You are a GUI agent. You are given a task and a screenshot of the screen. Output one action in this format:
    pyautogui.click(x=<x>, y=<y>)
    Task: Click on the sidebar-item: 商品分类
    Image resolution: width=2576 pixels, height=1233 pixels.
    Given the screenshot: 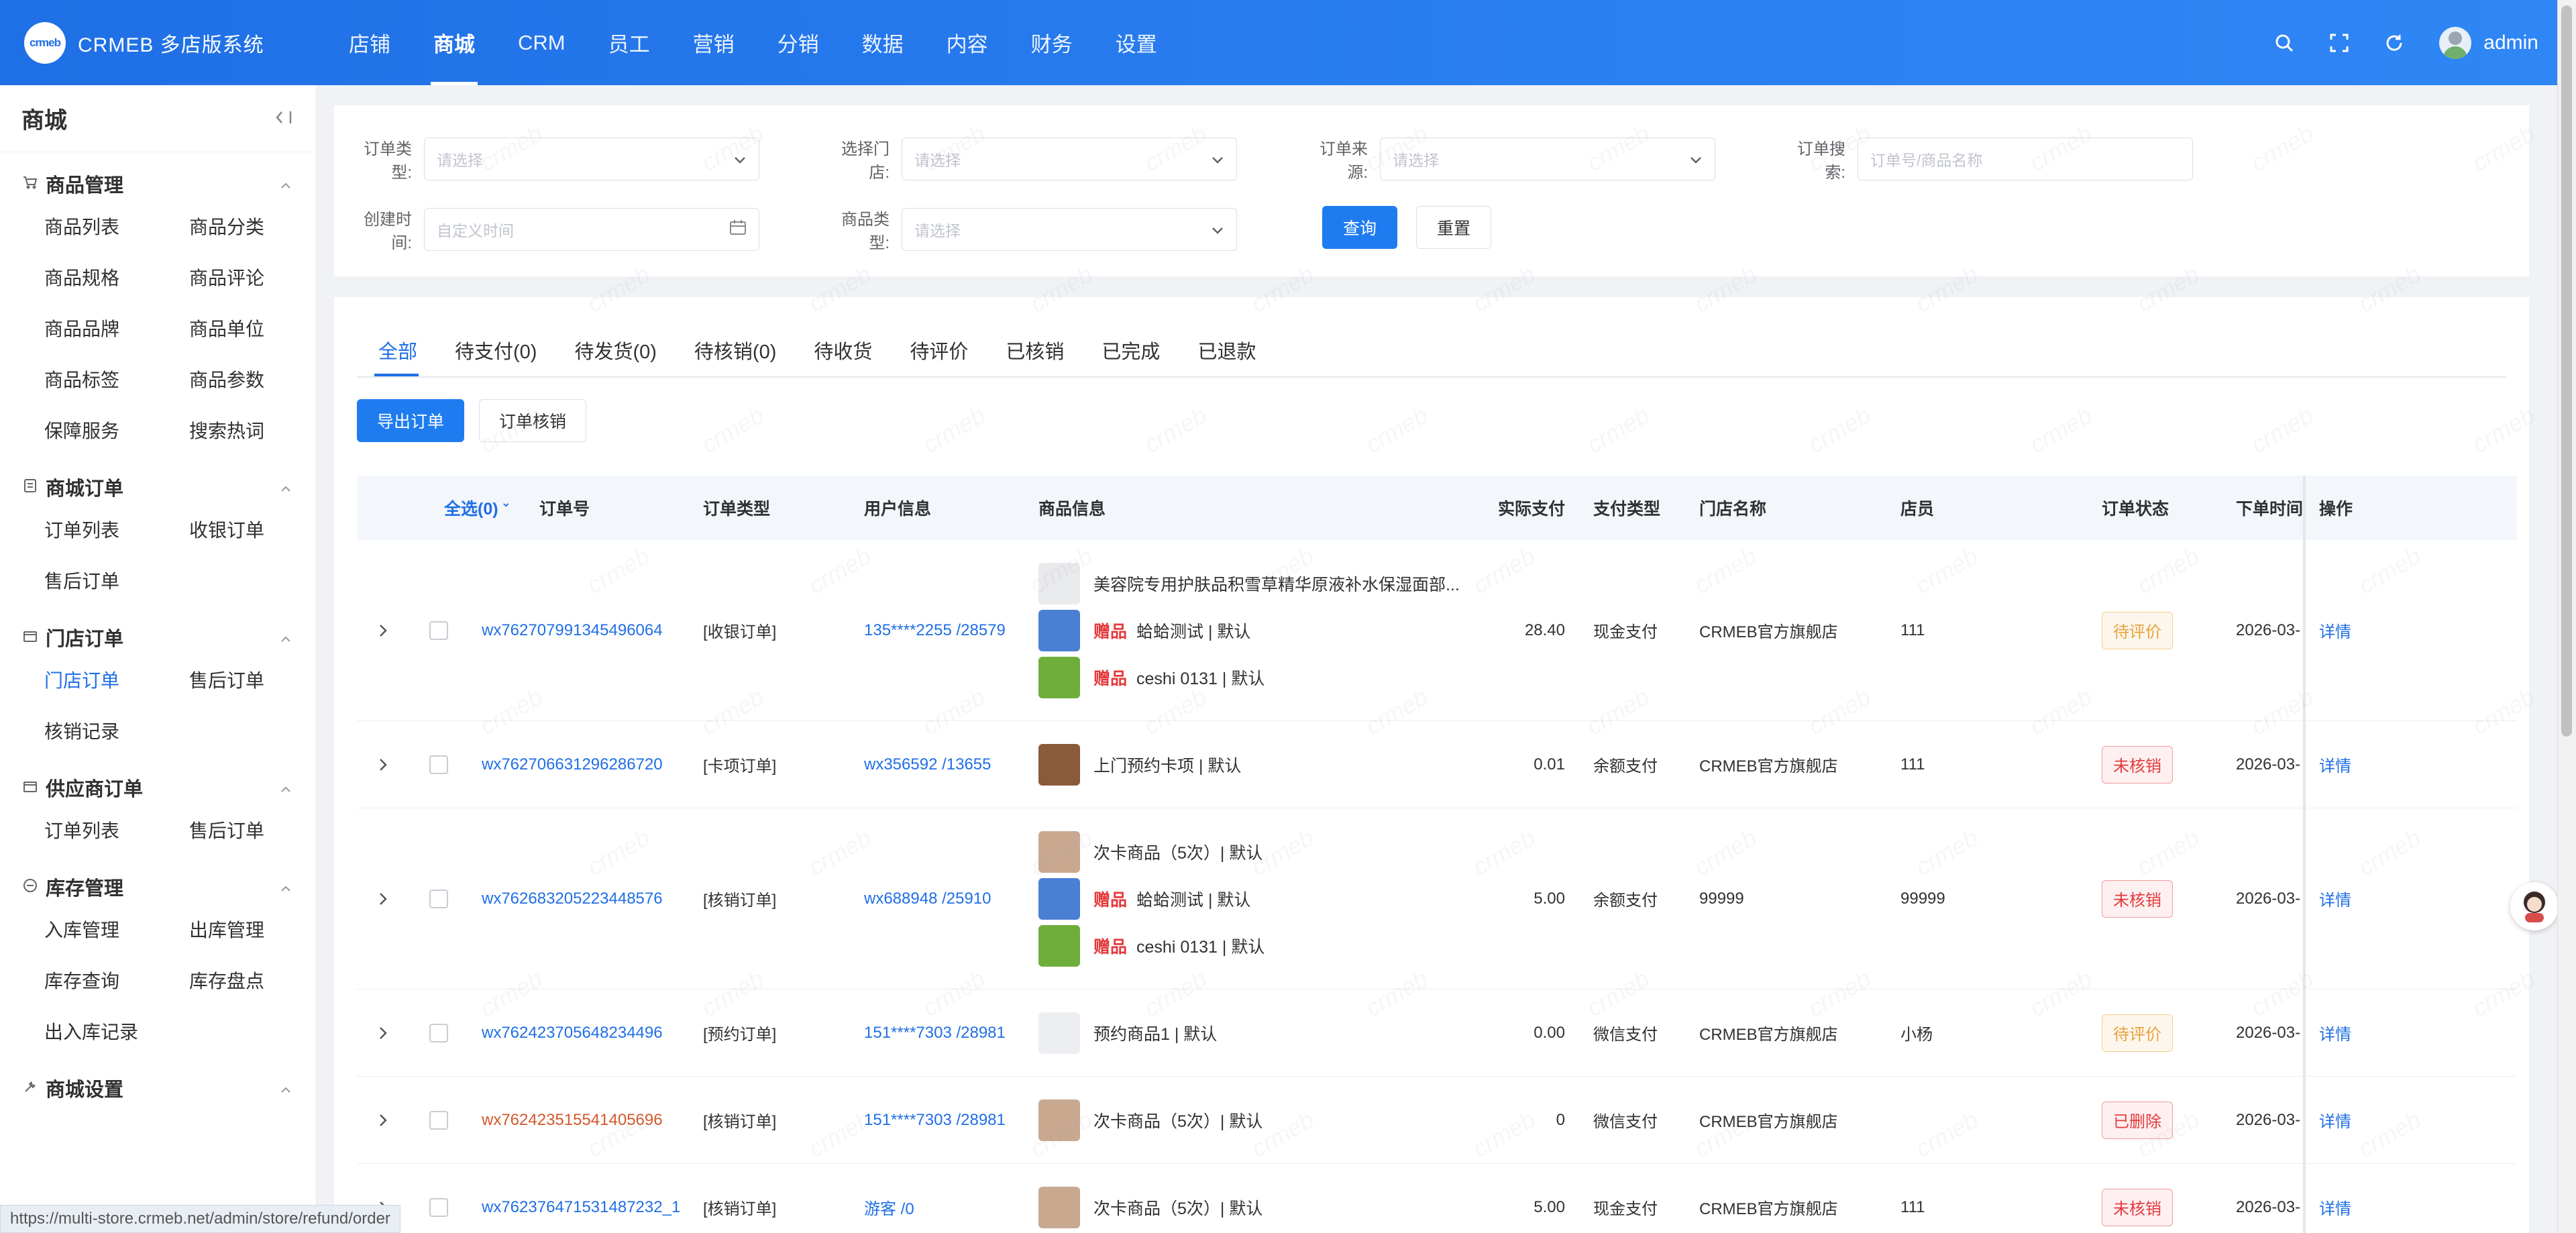 What is the action you would take?
    pyautogui.click(x=261, y=227)
    